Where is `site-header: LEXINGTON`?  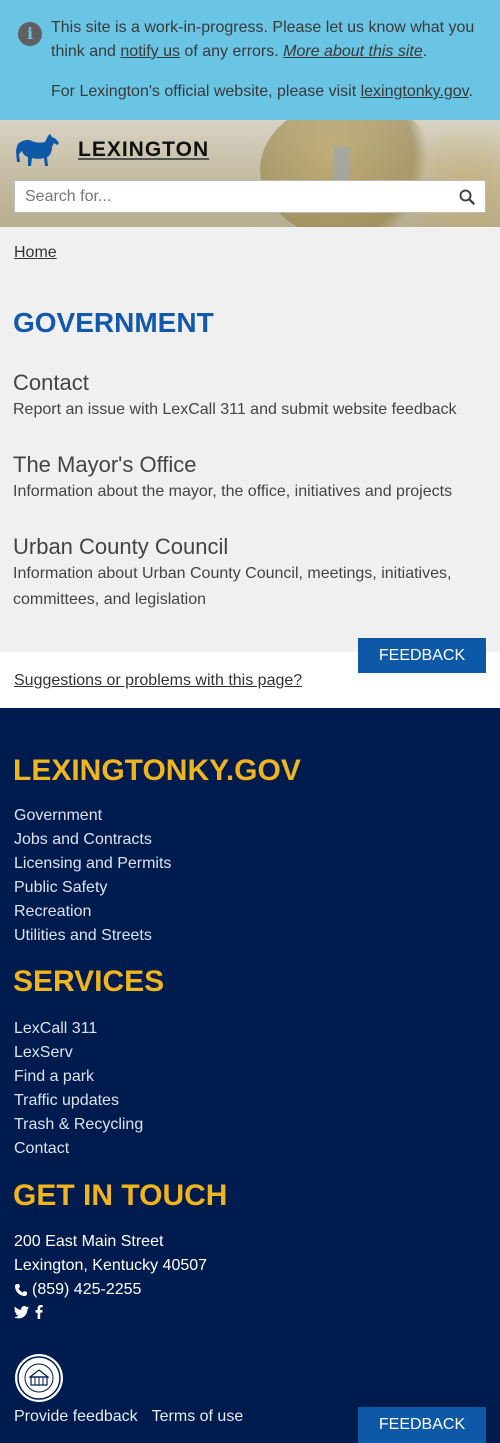 site-header: LEXINGTON is located at coordinates (250, 173).